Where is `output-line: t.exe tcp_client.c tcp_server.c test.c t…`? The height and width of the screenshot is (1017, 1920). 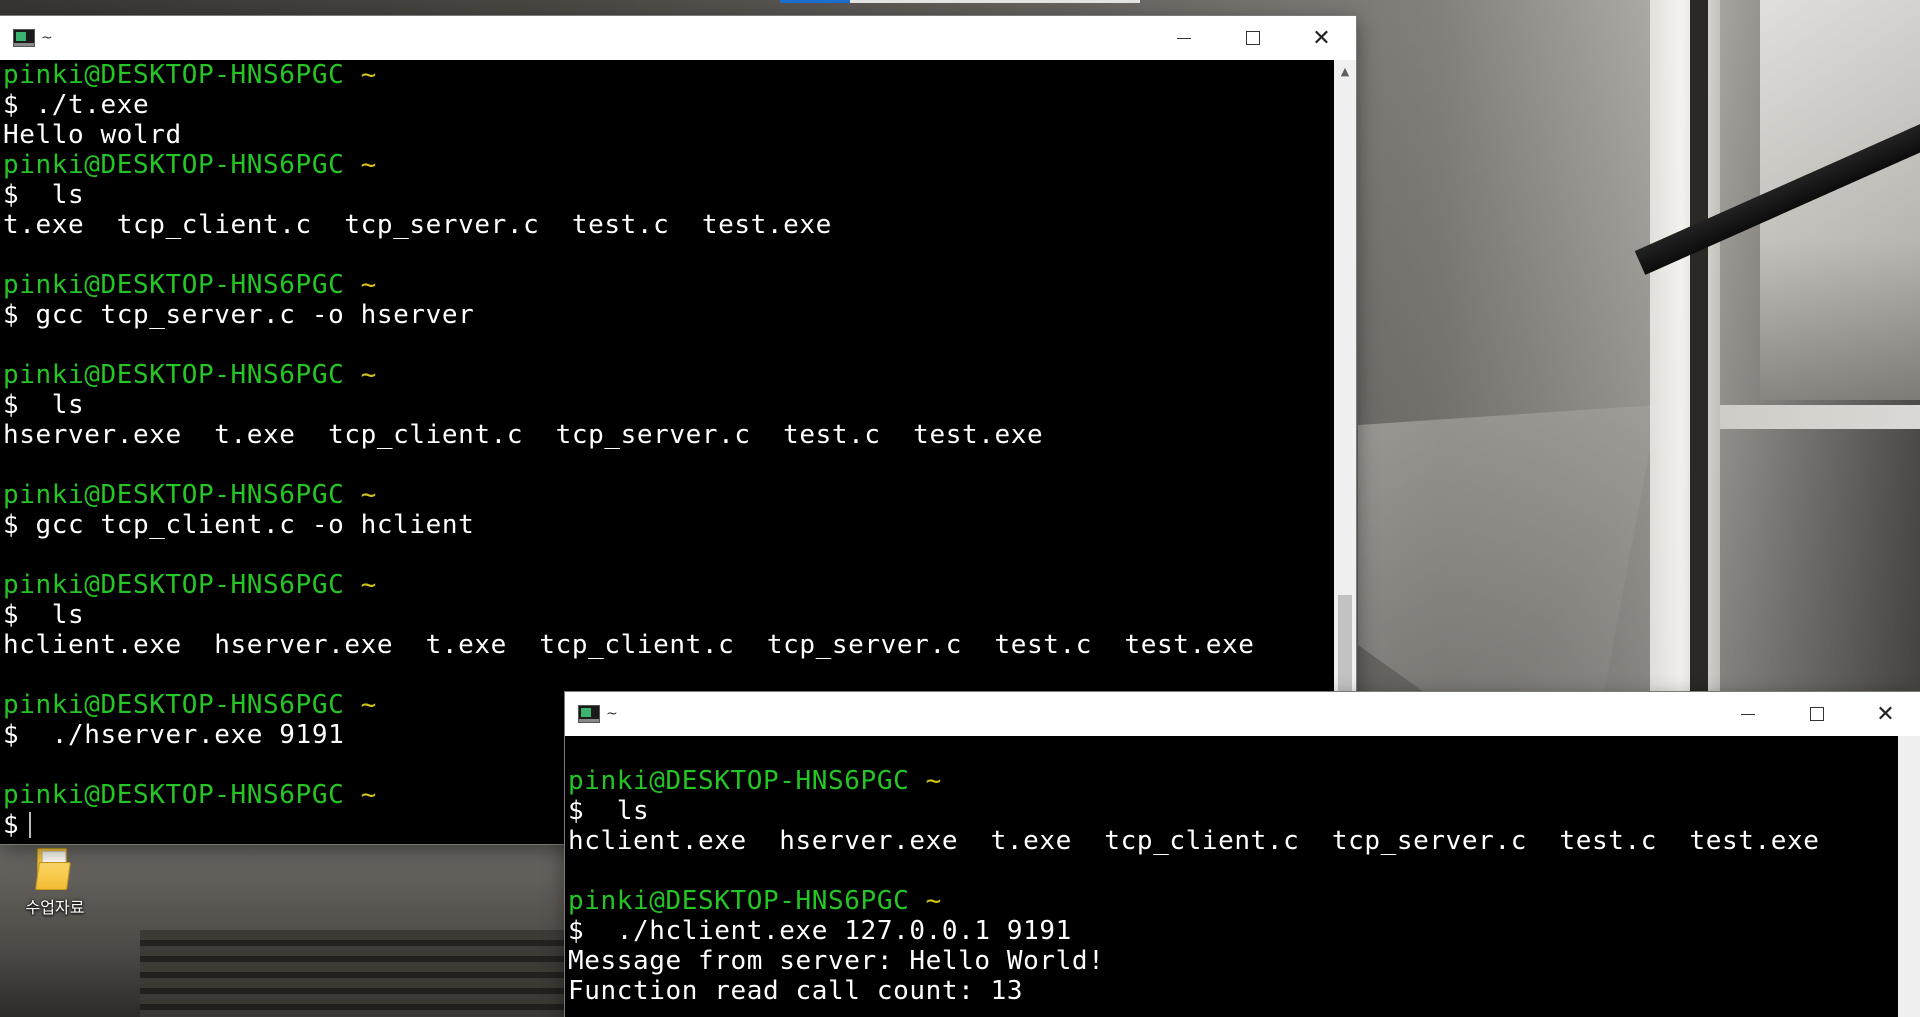 output-line: t.exe tcp_client.c tcp_server.c test.c t… is located at coordinates (668, 225).